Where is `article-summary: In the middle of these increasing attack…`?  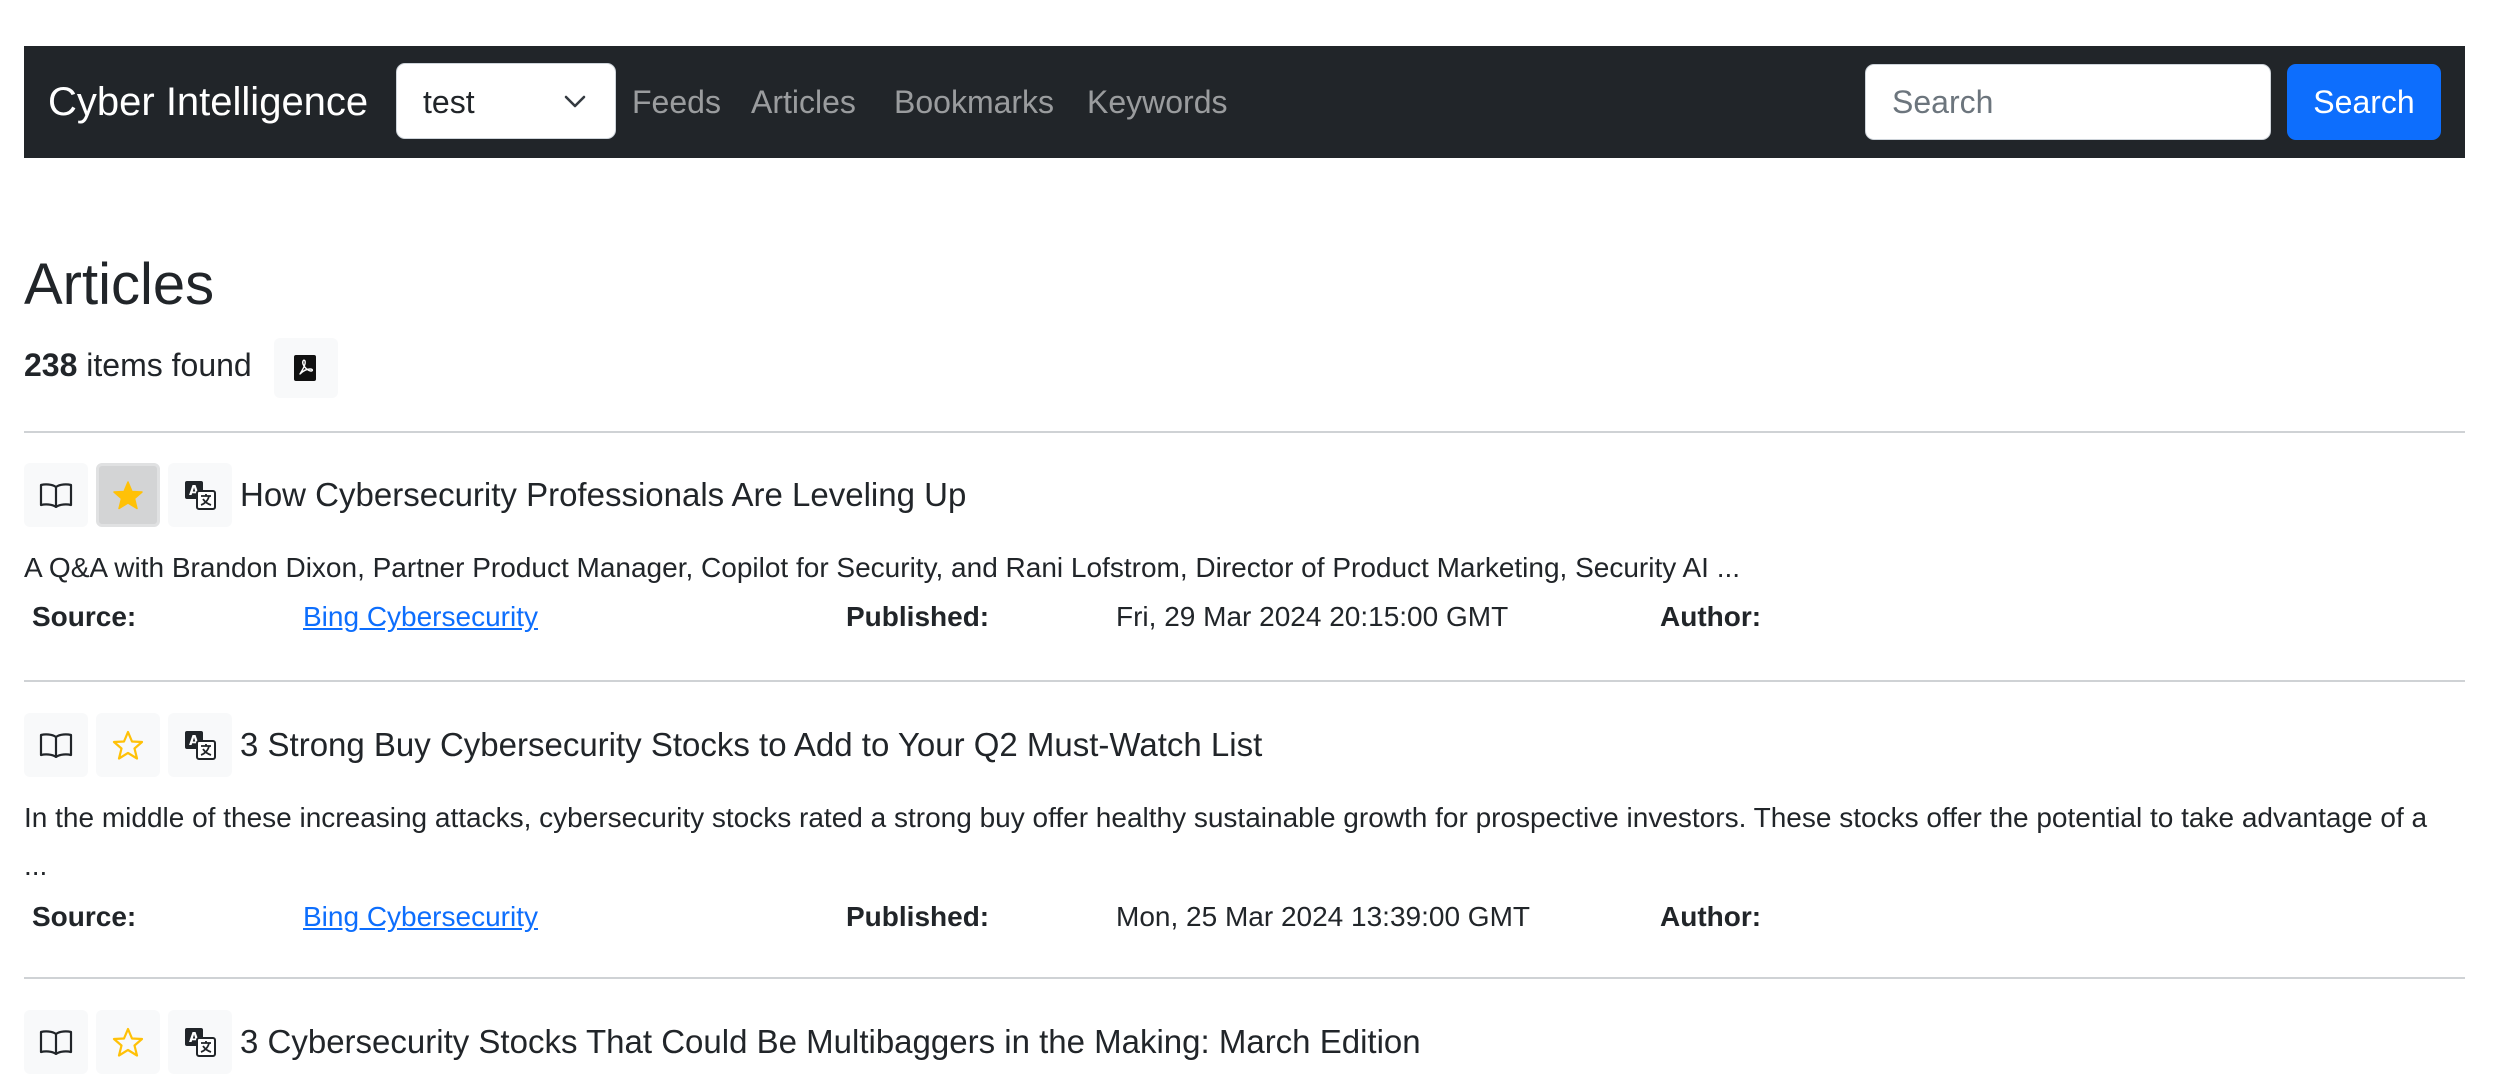 article-summary: In the middle of these increasing attack… is located at coordinates (1226, 841).